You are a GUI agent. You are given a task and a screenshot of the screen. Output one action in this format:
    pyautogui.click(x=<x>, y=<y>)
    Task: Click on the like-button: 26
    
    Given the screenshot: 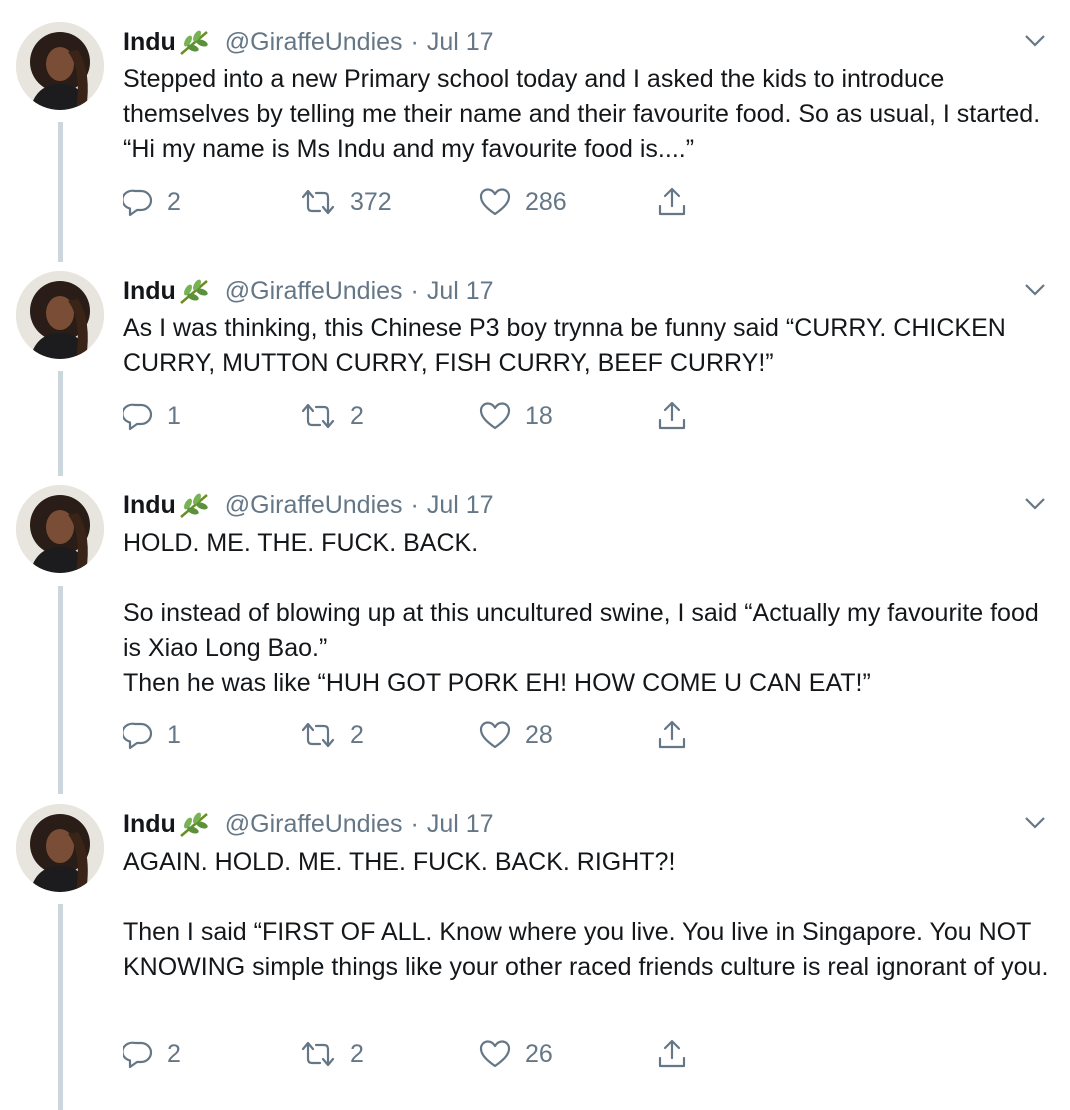 What is the action you would take?
    pyautogui.click(x=516, y=1054)
    